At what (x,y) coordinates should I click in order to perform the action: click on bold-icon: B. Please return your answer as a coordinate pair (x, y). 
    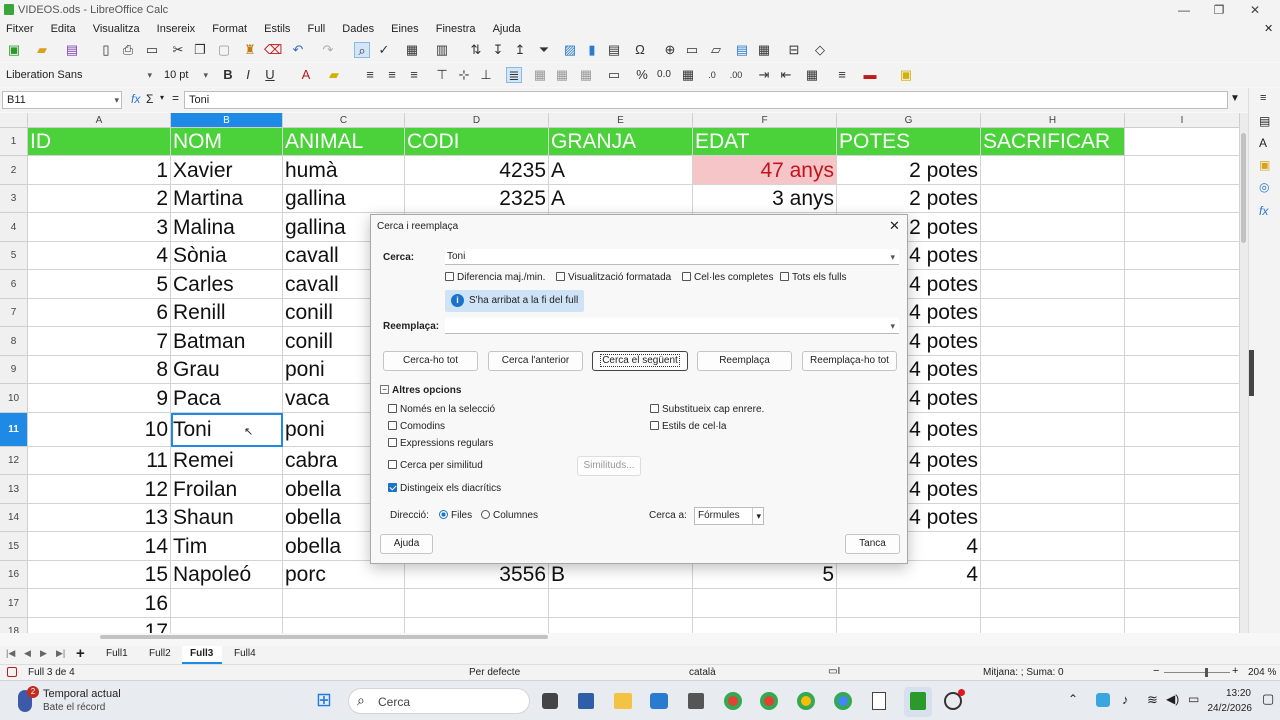
    Looking at the image, I should click on (228, 75).